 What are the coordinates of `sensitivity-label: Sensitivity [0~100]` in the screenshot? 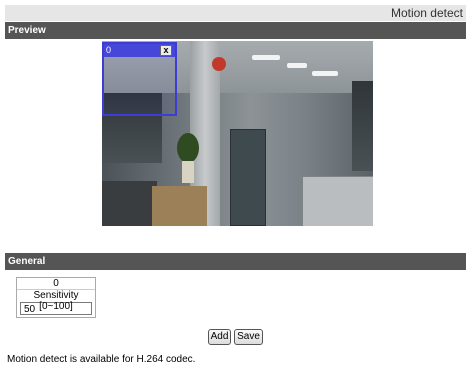 It's located at (56, 300).